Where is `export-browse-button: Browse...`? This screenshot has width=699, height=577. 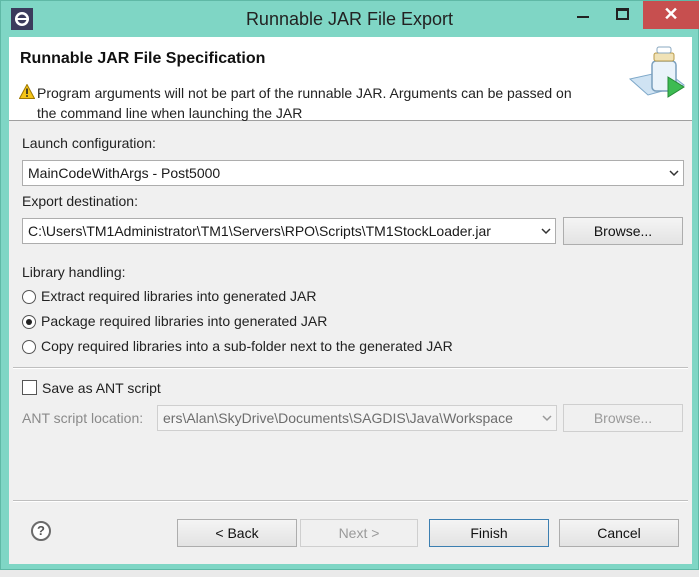
export-browse-button: Browse... is located at coordinates (623, 231).